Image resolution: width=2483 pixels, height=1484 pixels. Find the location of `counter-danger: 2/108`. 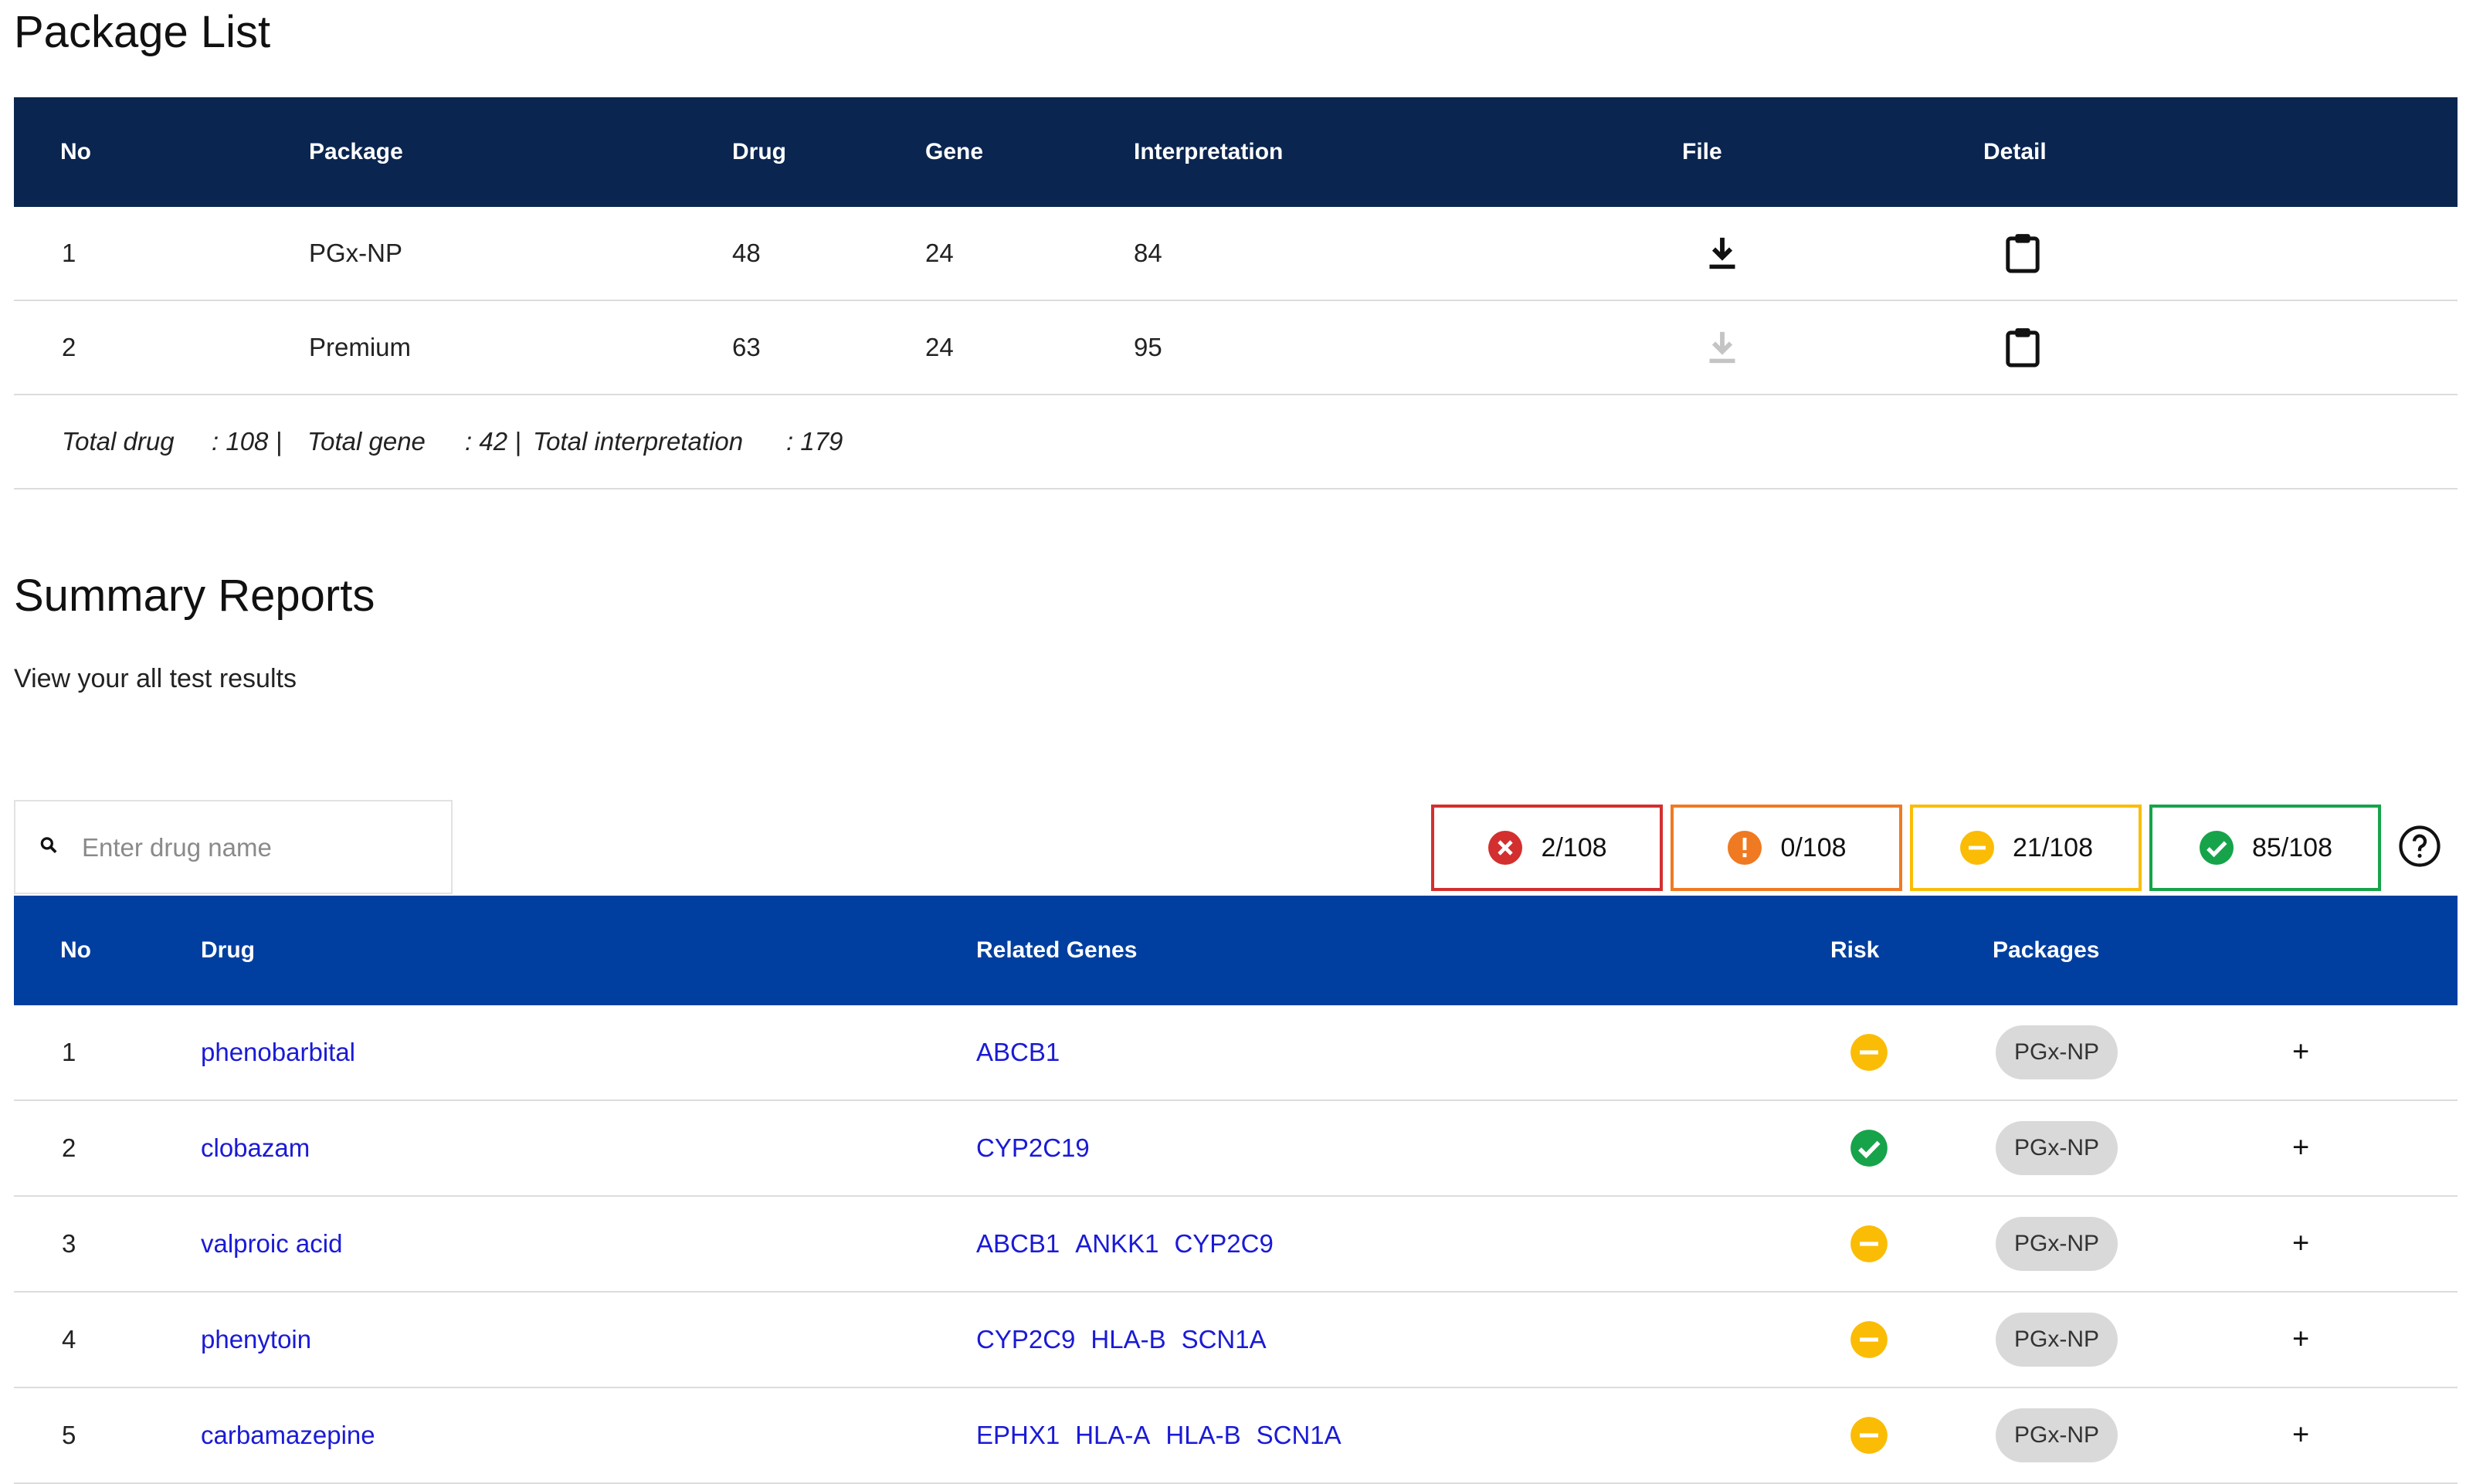

counter-danger: 2/108 is located at coordinates (1547, 848).